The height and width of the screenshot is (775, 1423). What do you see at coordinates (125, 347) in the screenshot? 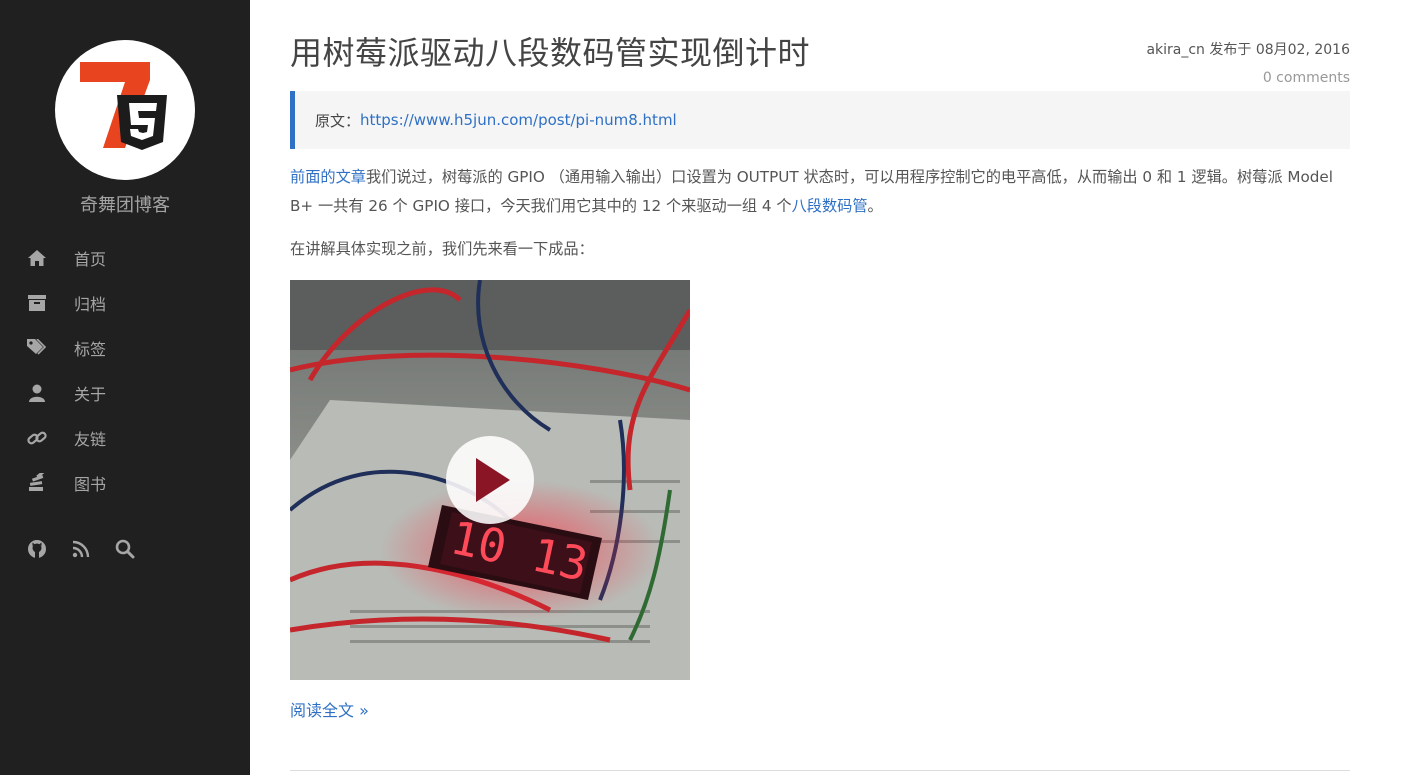
I see `nav-item-tags: 标签` at bounding box center [125, 347].